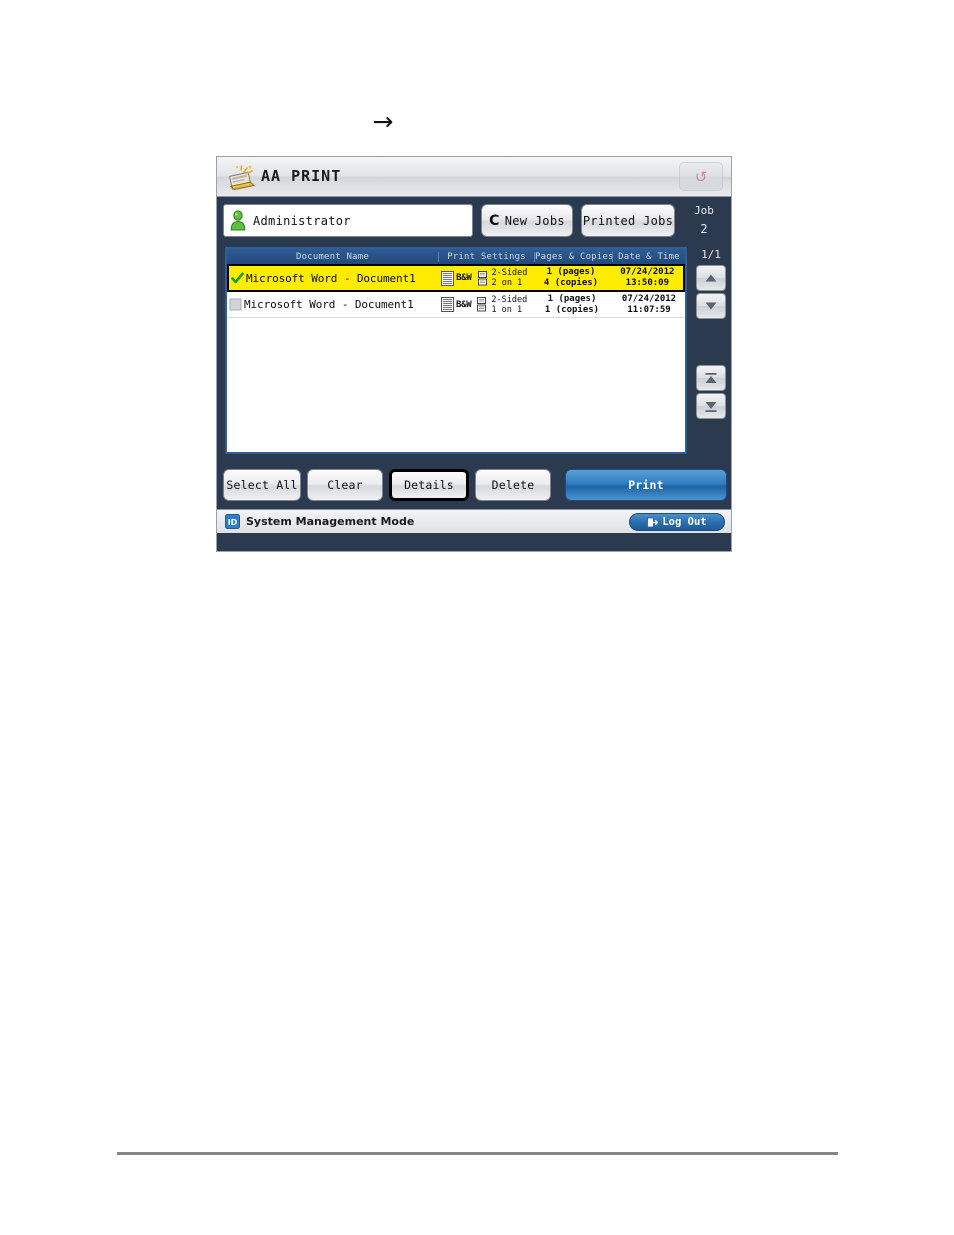 The width and height of the screenshot is (954, 1235). What do you see at coordinates (684, 522) in the screenshot?
I see `logout-label: Log Out` at bounding box center [684, 522].